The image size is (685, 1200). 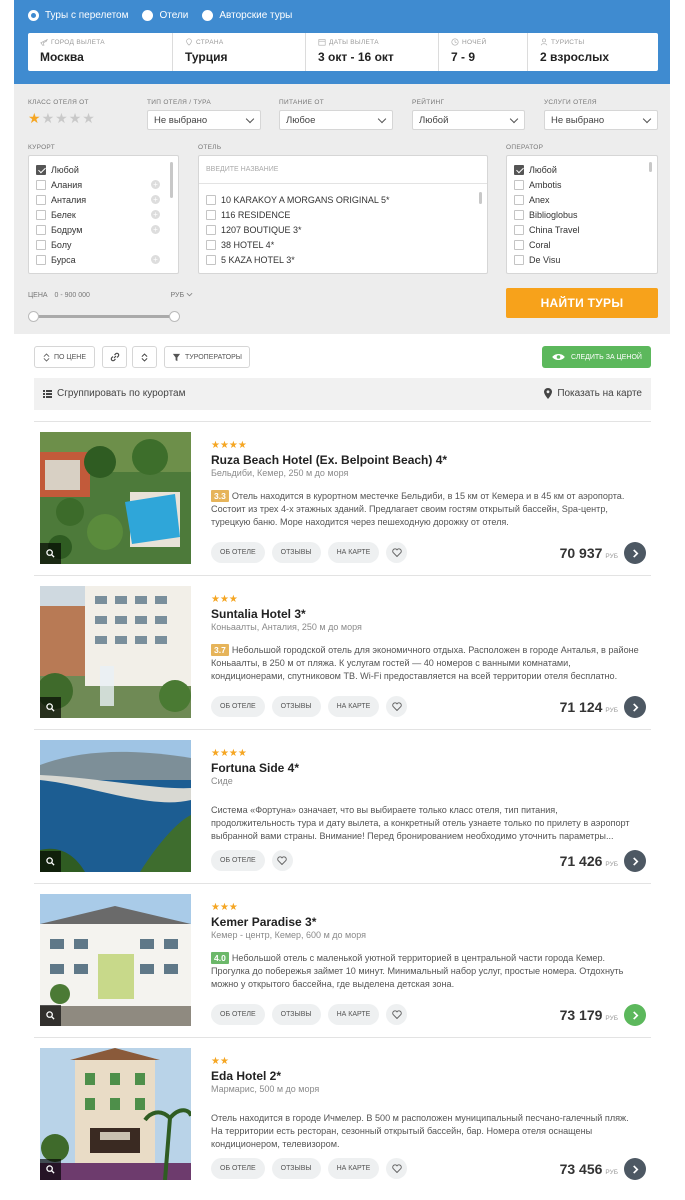 What do you see at coordinates (593, 393) in the screenshot?
I see `show-on-map-link: Показать на карте` at bounding box center [593, 393].